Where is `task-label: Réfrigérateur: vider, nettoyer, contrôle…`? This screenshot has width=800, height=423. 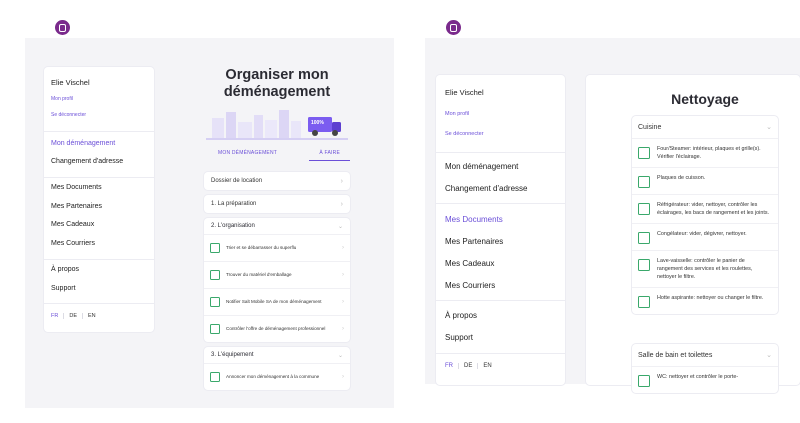
task-label: Réfrigérateur: vider, nettoyer, contrôle… is located at coordinates (713, 209).